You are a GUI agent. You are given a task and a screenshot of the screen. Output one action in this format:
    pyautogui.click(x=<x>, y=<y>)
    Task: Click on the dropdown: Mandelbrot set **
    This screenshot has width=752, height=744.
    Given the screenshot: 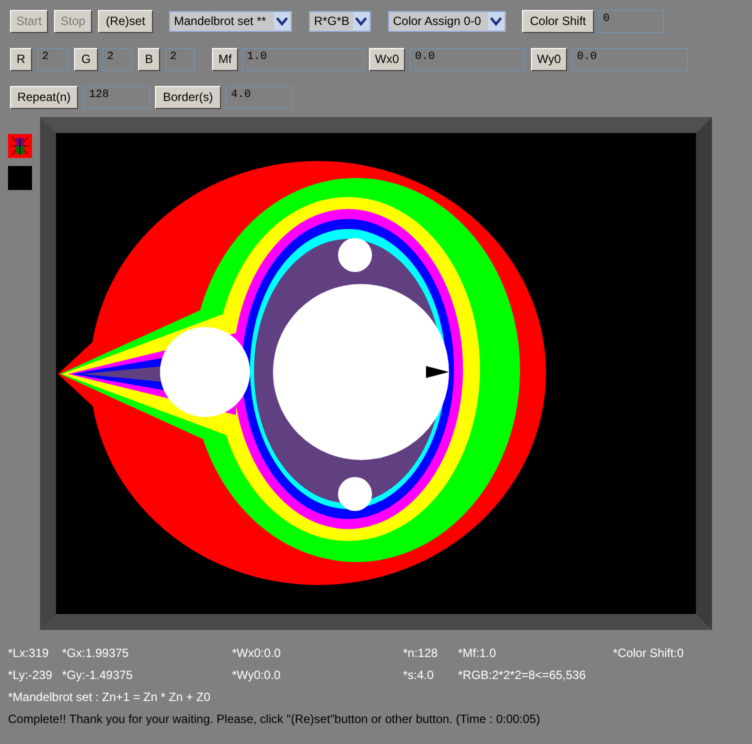 What is the action you would take?
    pyautogui.click(x=230, y=21)
    